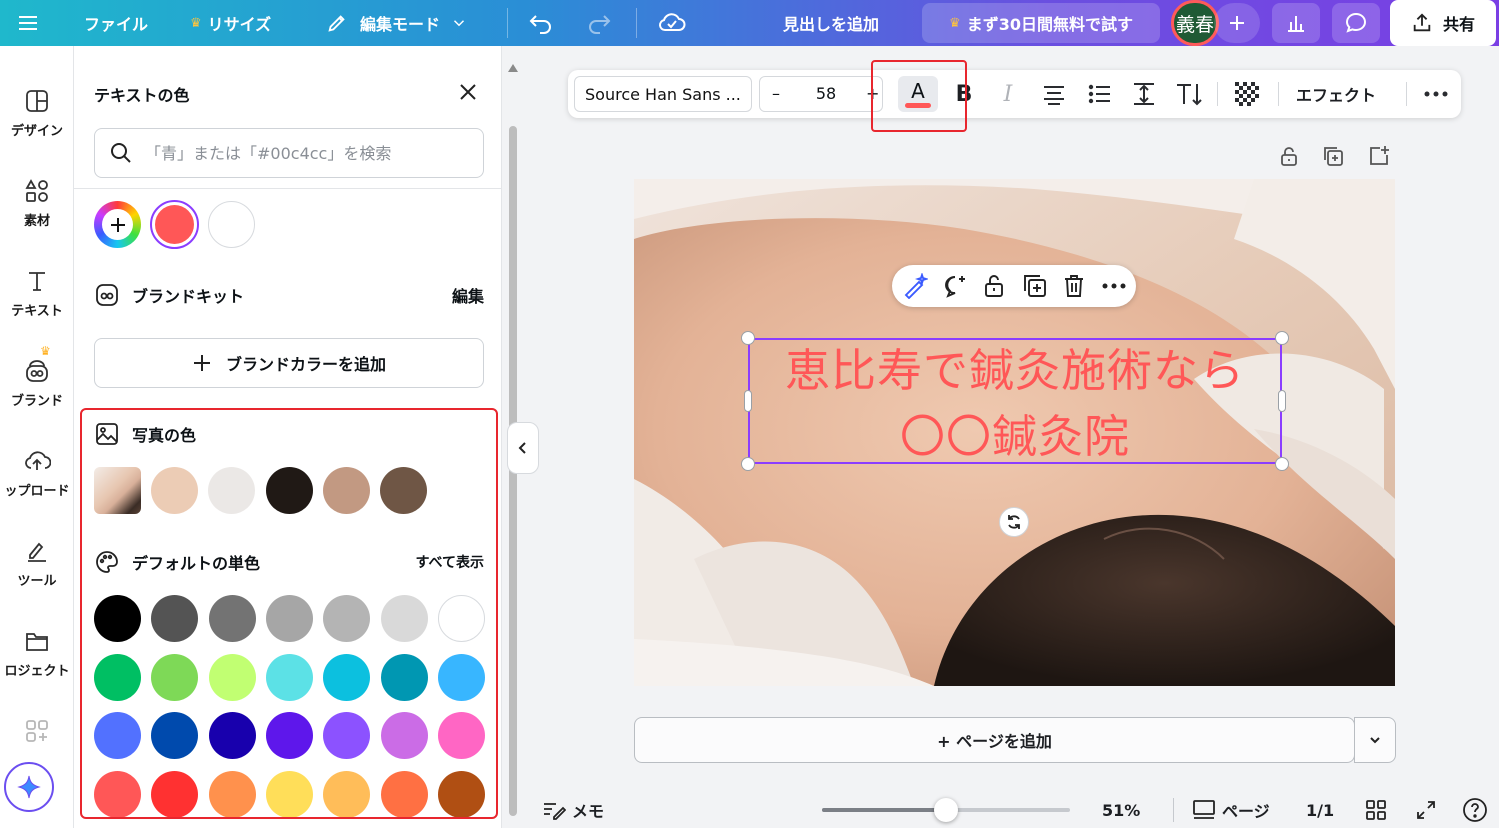 The height and width of the screenshot is (828, 1499). I want to click on search-icon, so click(121, 153).